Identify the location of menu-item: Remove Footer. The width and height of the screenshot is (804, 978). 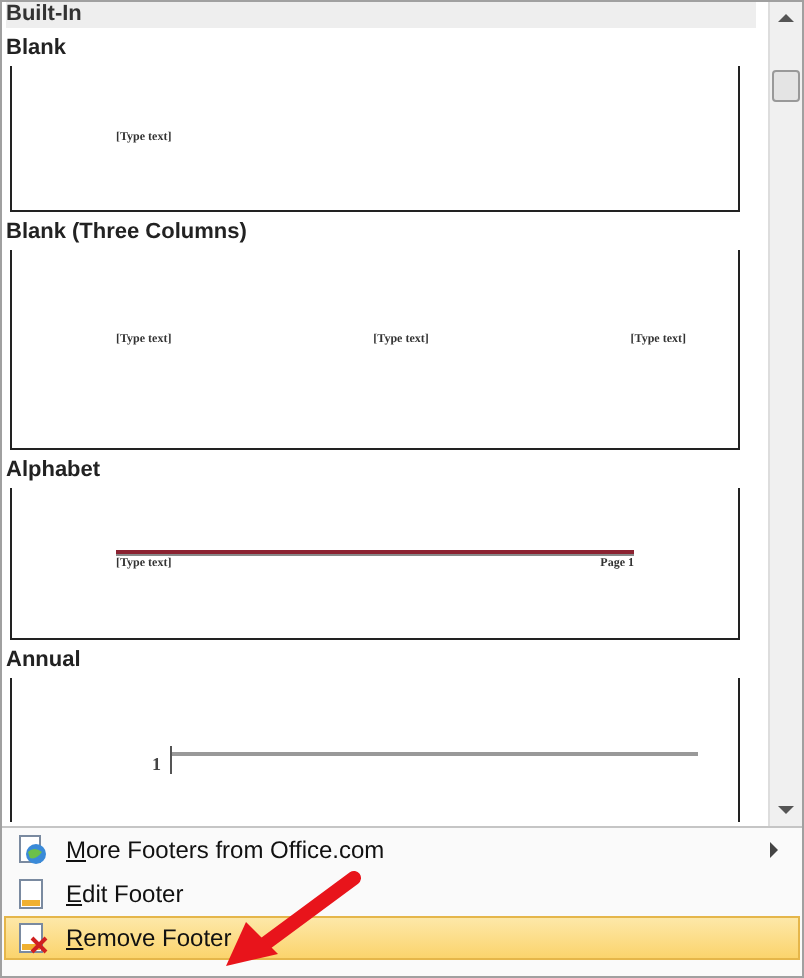
(402, 938).